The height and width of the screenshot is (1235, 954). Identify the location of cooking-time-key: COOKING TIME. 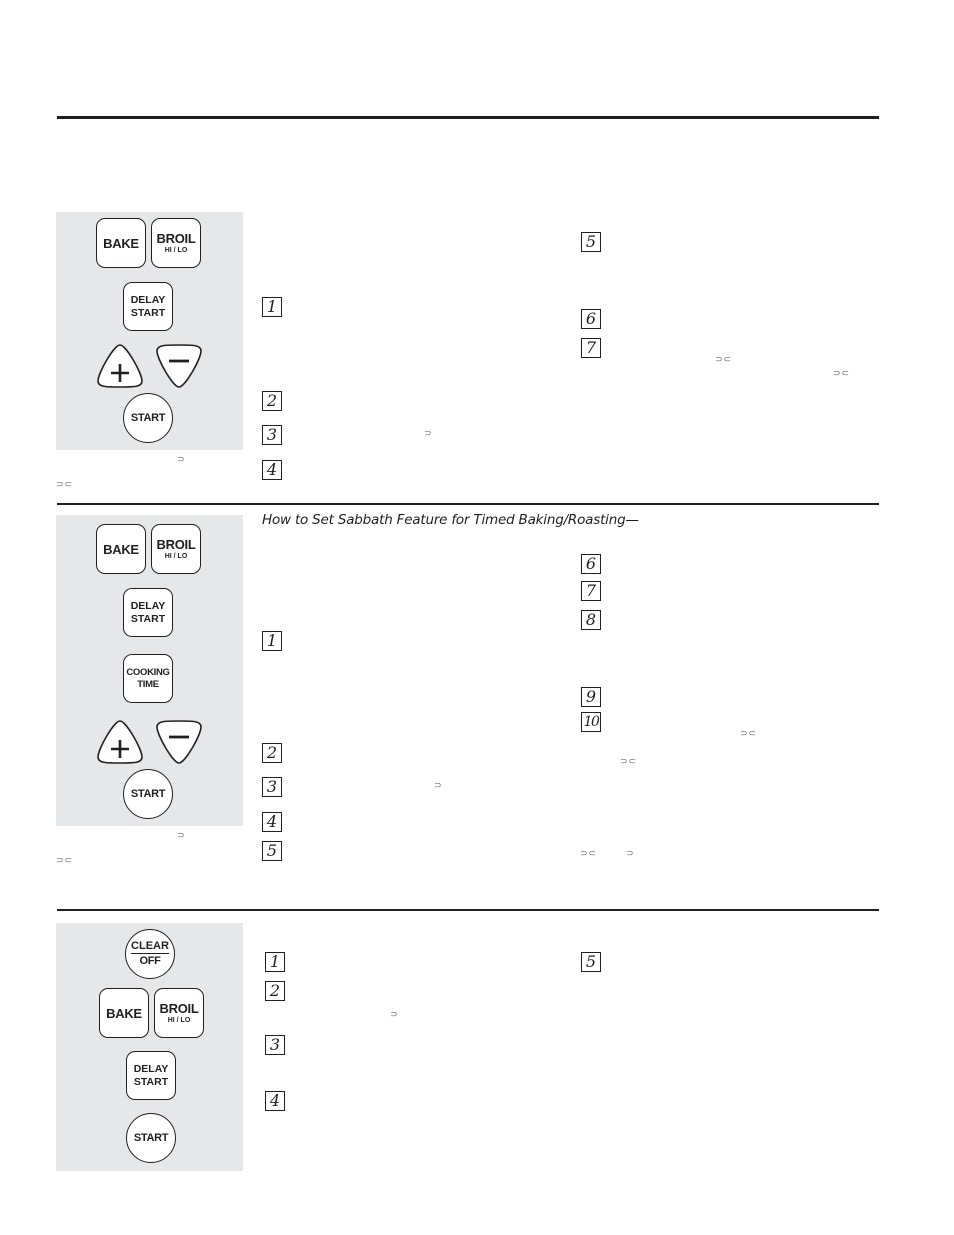
(148, 678).